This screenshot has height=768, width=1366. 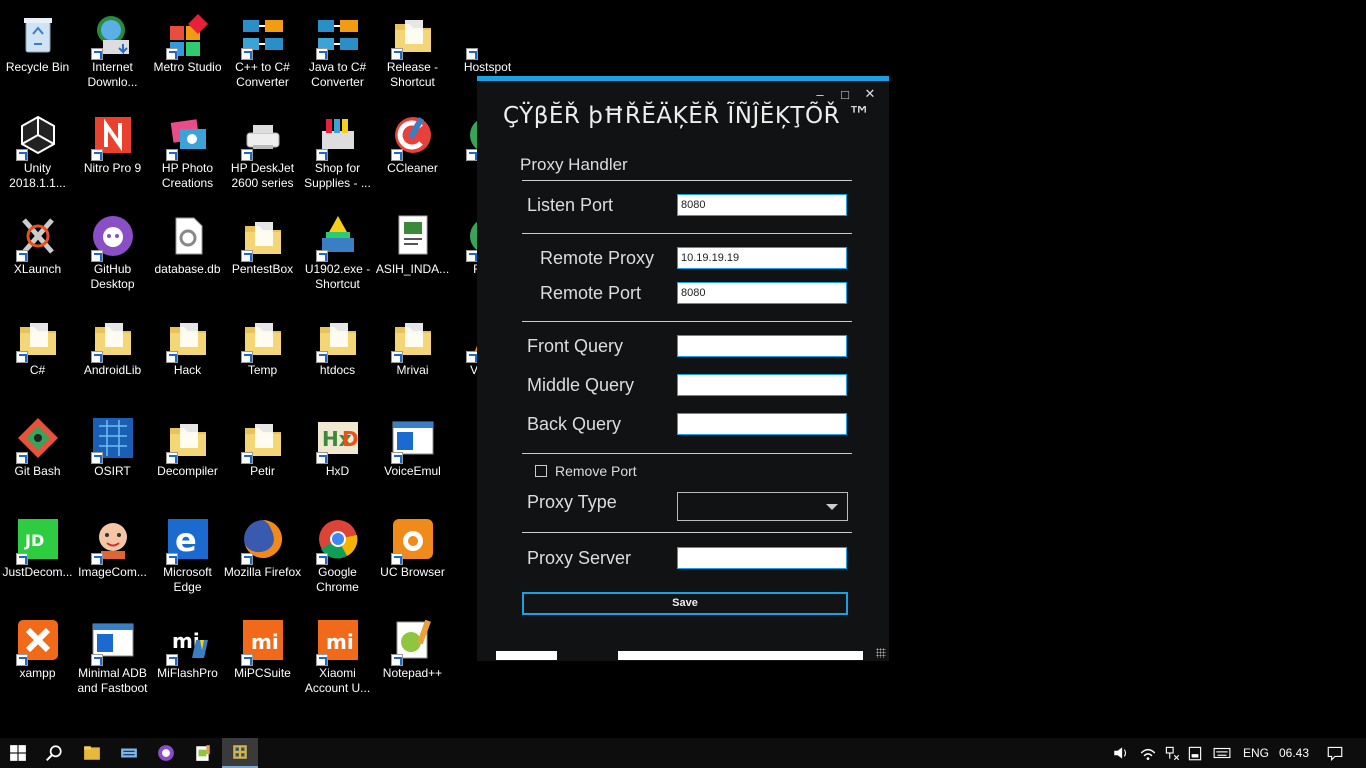 What do you see at coordinates (762, 293) in the screenshot?
I see `remote-port-input` at bounding box center [762, 293].